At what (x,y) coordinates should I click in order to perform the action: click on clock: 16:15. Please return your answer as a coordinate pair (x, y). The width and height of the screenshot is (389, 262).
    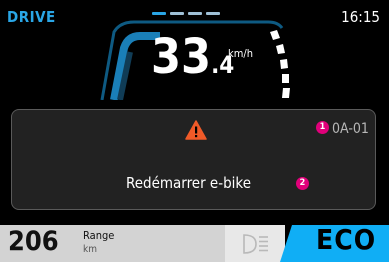
    Looking at the image, I should click on (360, 17).